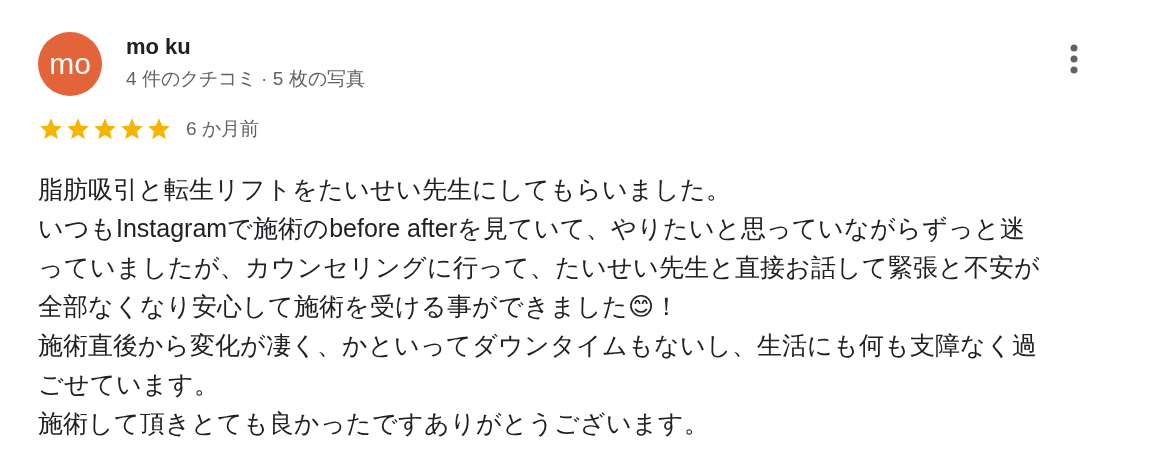 The height and width of the screenshot is (474, 1150). Describe the element at coordinates (598, 47) in the screenshot. I see `reviewer-name: mo ku` at that location.